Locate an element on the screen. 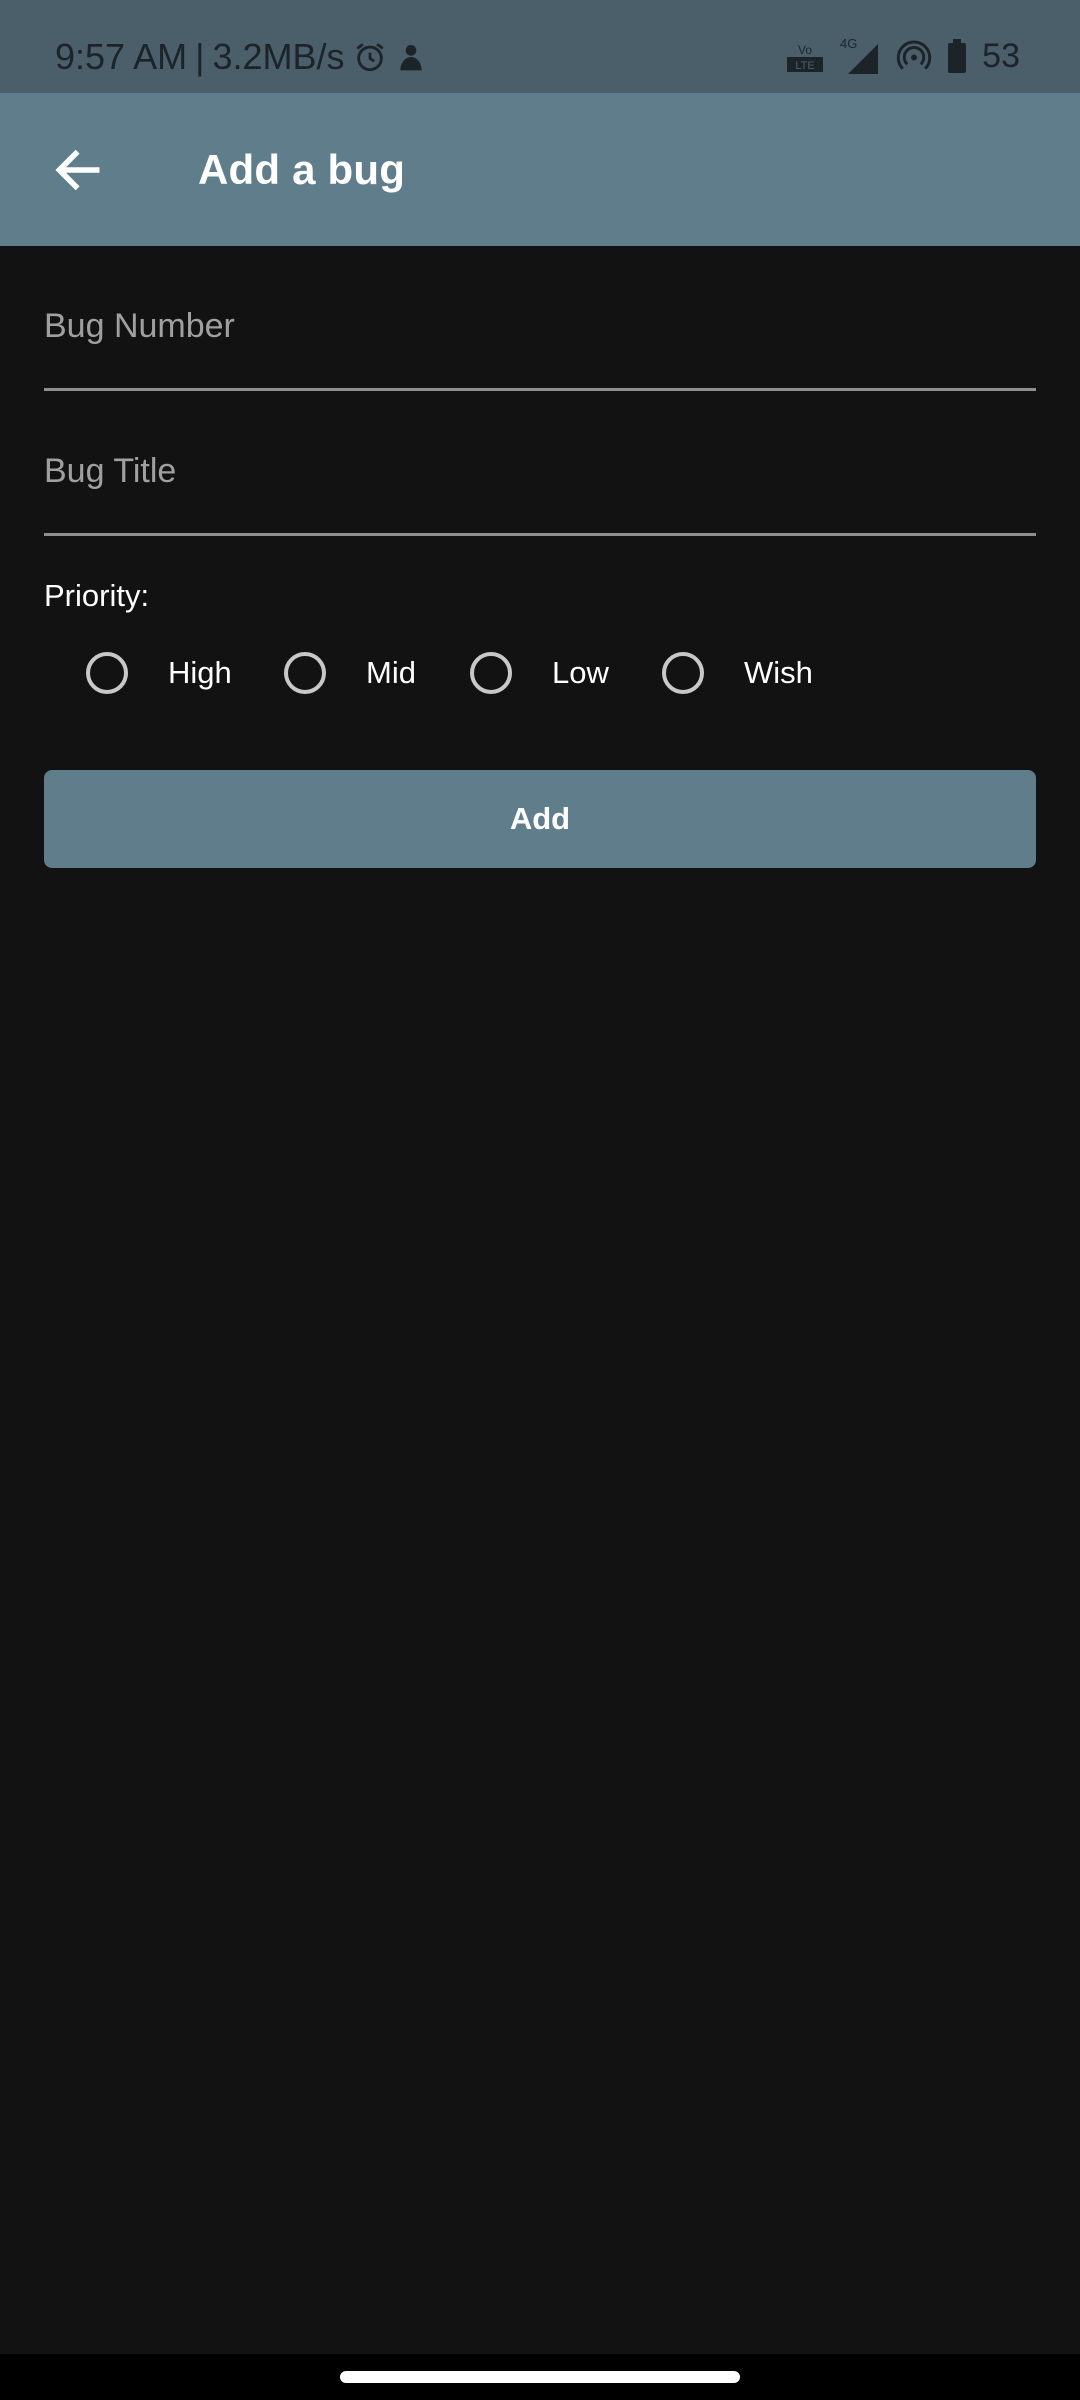  bug-title-field is located at coordinates (540, 463).